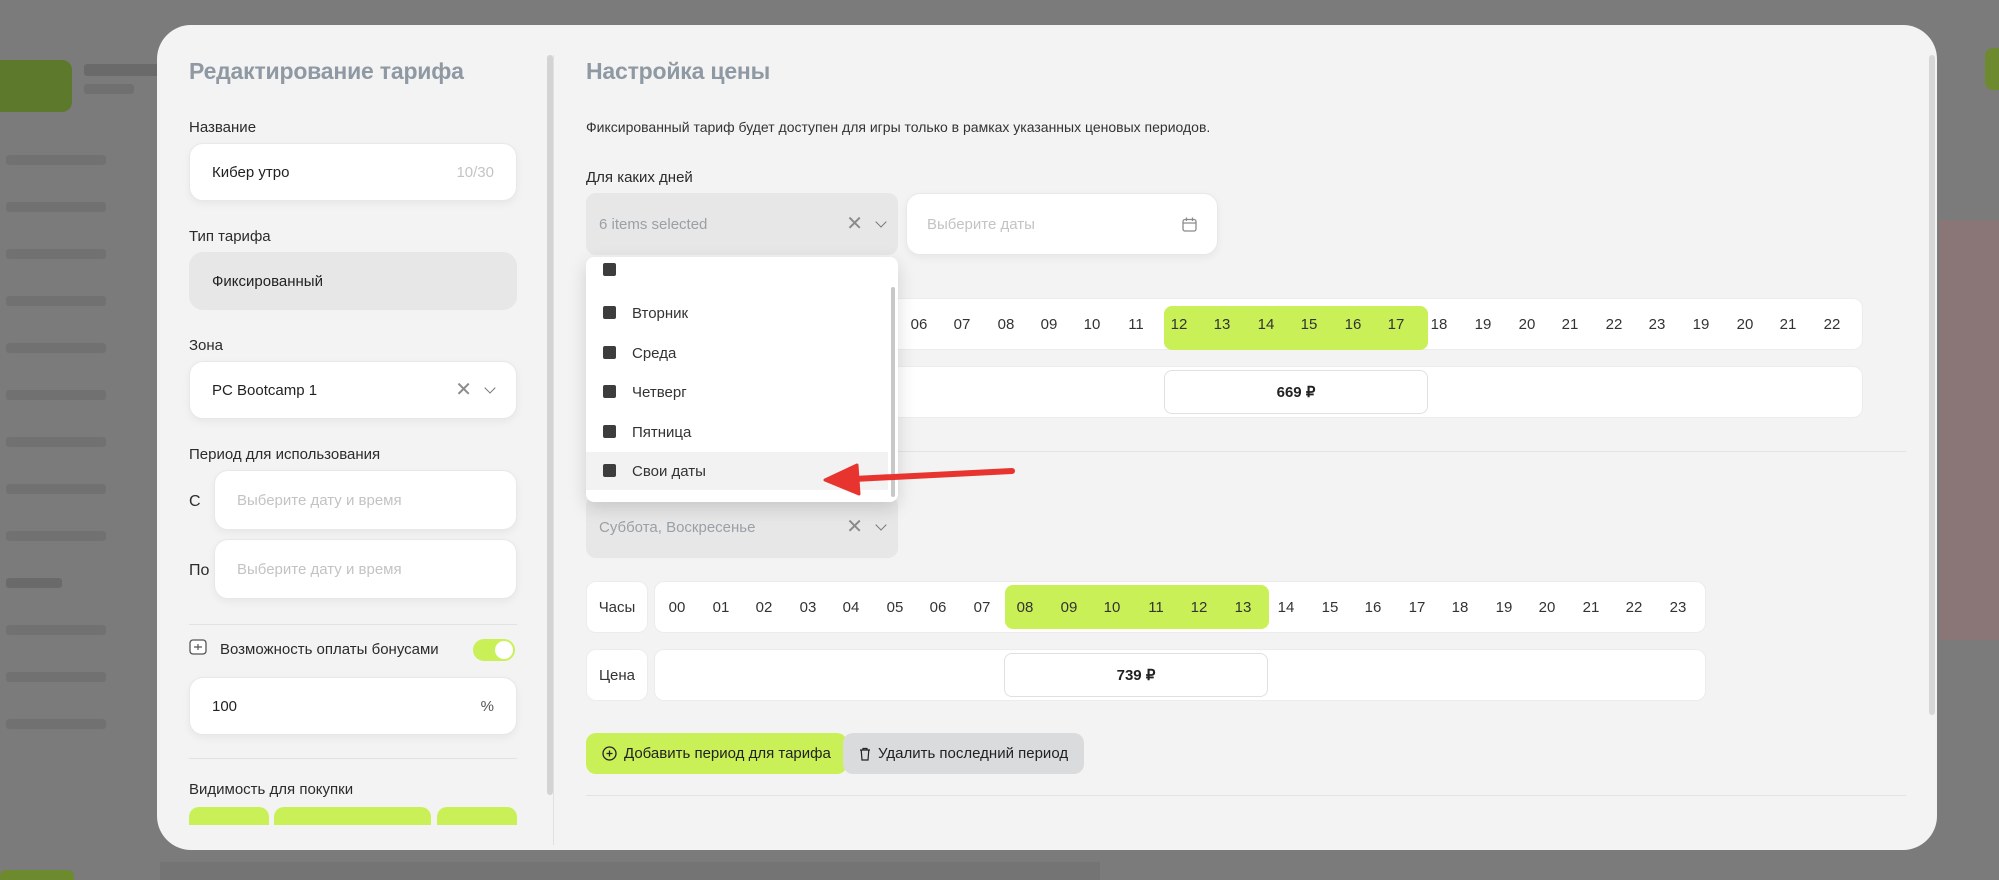 The width and height of the screenshot is (1999, 880). I want to click on modal-scrollbar, so click(1932, 385).